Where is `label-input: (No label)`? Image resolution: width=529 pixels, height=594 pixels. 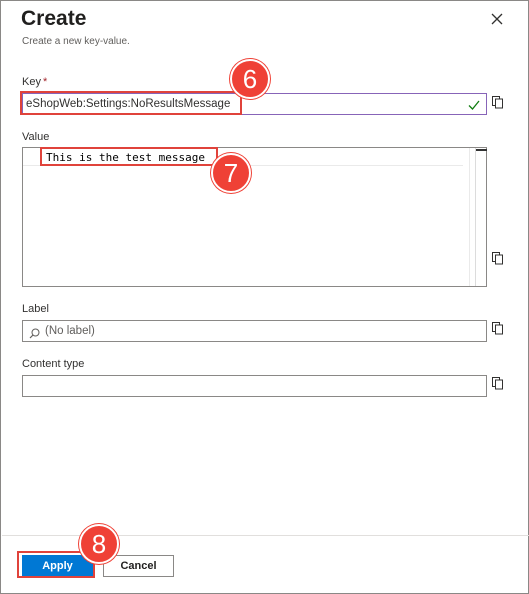
label-input: (No label) is located at coordinates (254, 331).